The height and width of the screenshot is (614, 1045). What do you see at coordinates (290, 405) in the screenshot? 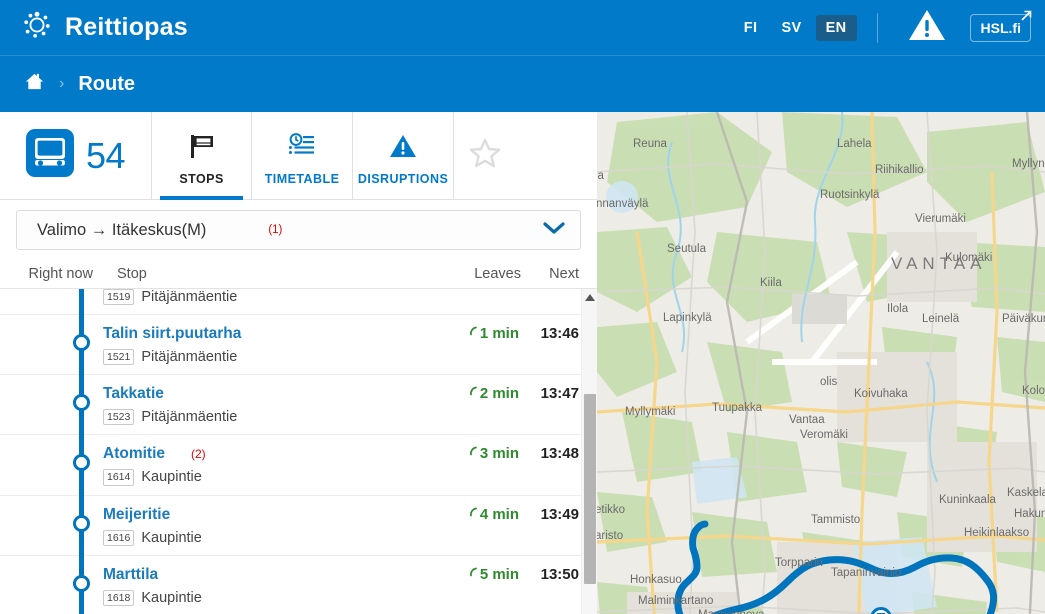
I see `table-row: Takkatie 2 min 13:47 1523 Pitäjänmäentie` at bounding box center [290, 405].